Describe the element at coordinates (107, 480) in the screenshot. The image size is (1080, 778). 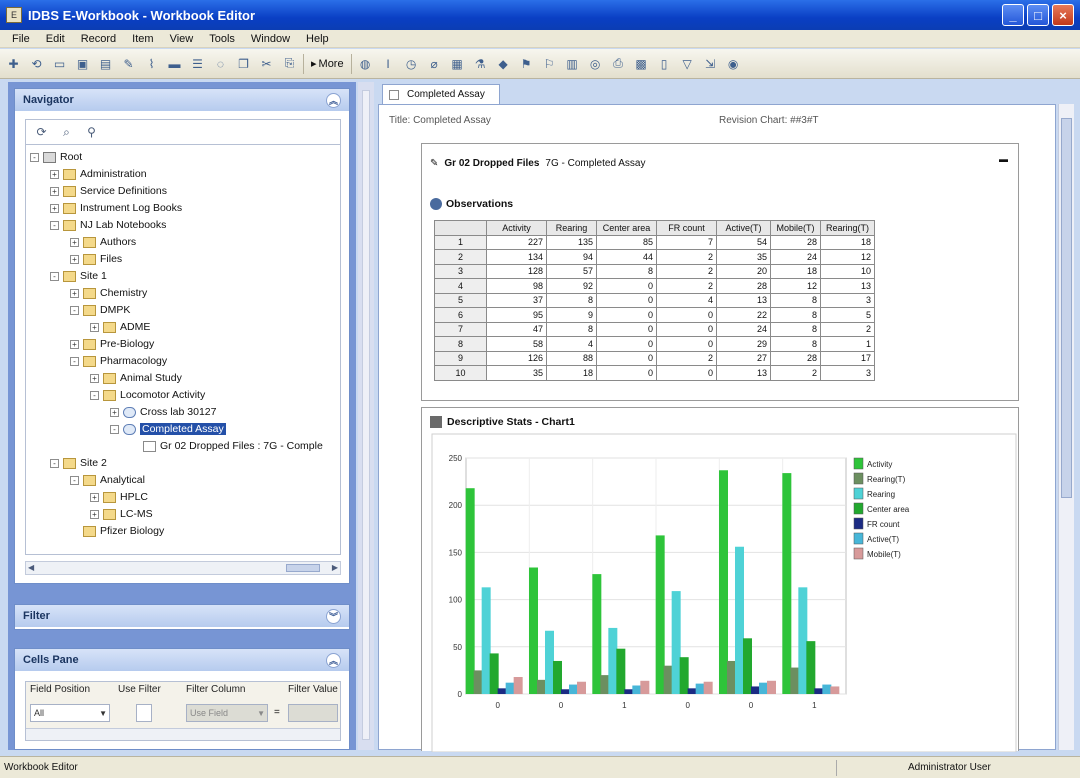
I see `tree-item: - Analytical` at that location.